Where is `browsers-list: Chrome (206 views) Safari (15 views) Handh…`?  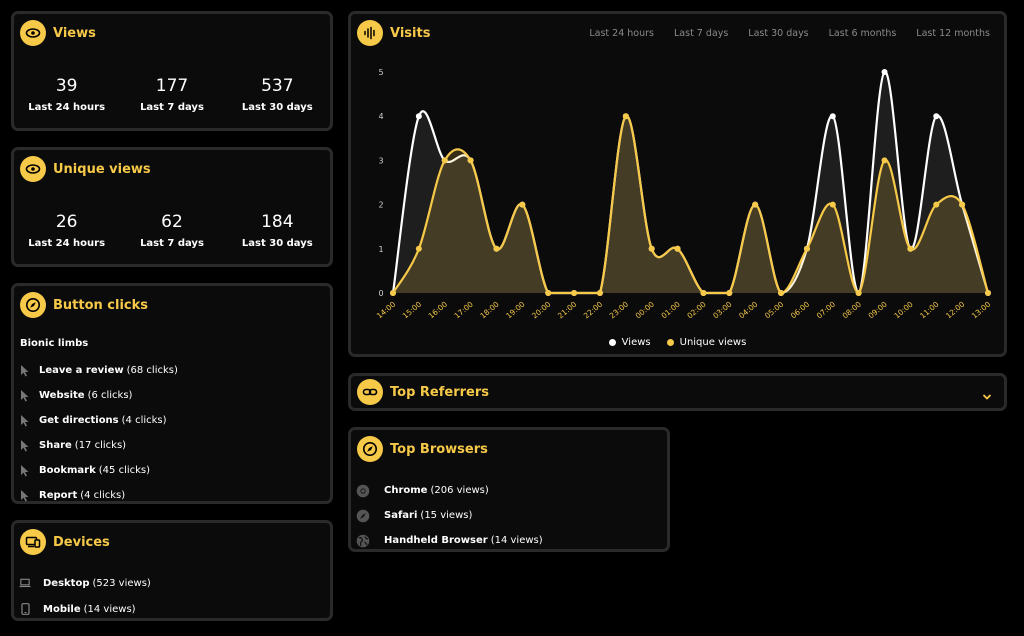 browsers-list: Chrome (206 views) Safari (15 views) Handh… is located at coordinates (449, 515).